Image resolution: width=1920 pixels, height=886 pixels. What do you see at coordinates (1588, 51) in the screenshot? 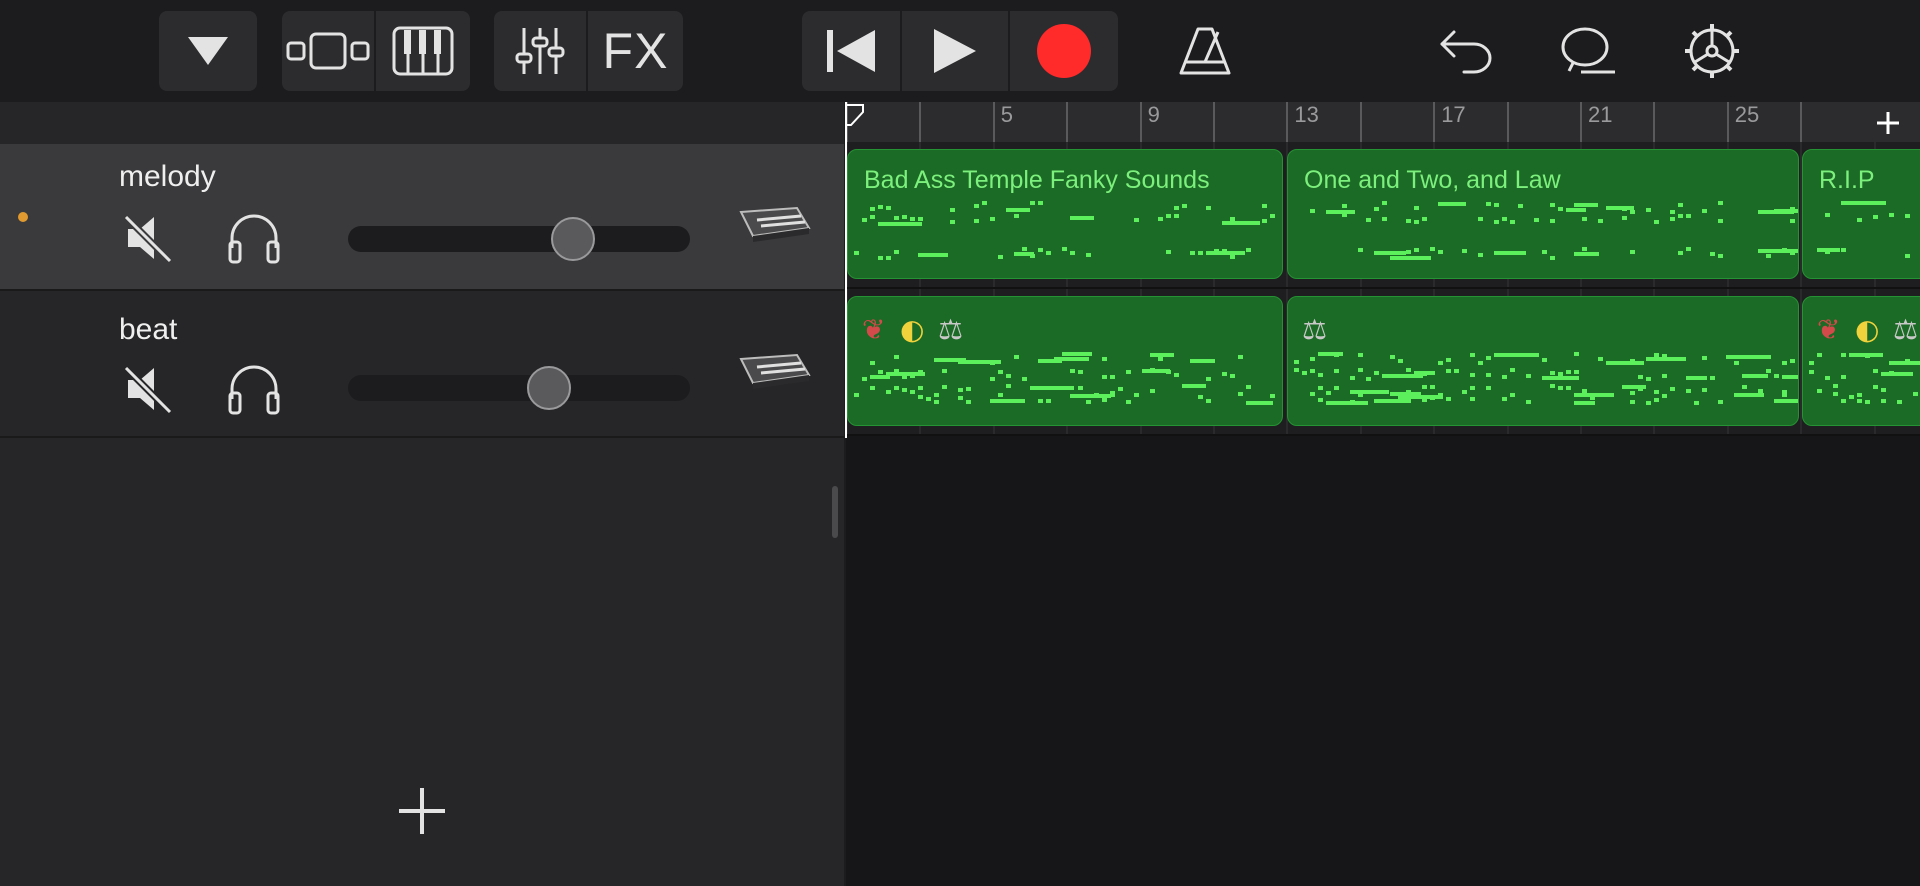
I see `loop-browser-button` at bounding box center [1588, 51].